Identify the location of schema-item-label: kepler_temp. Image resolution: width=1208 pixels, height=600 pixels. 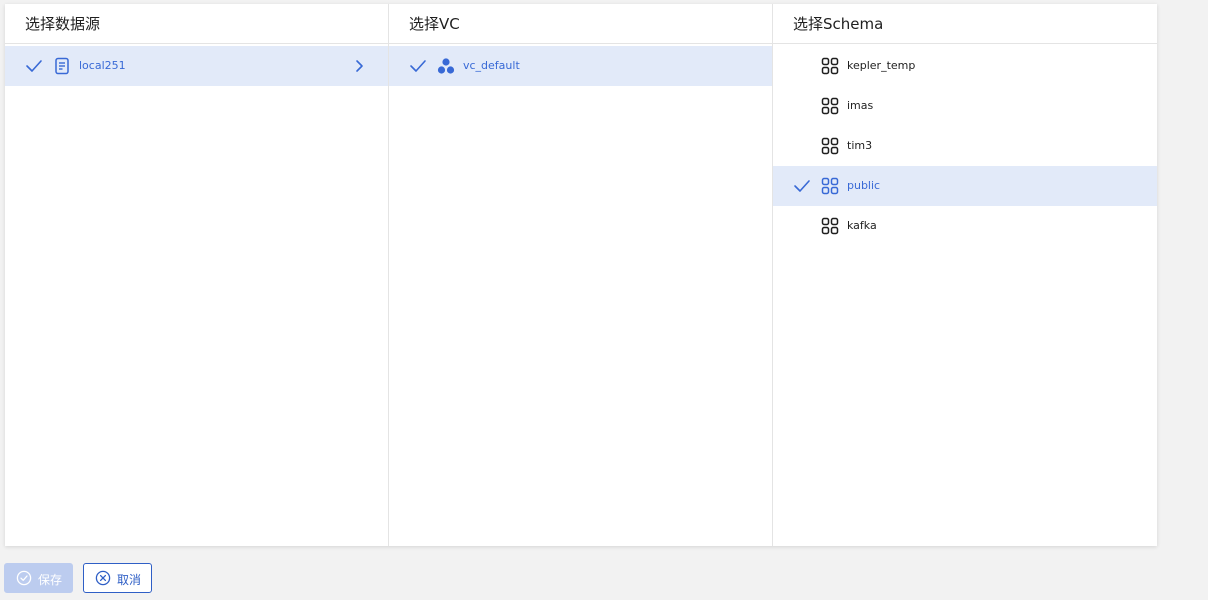
(881, 65).